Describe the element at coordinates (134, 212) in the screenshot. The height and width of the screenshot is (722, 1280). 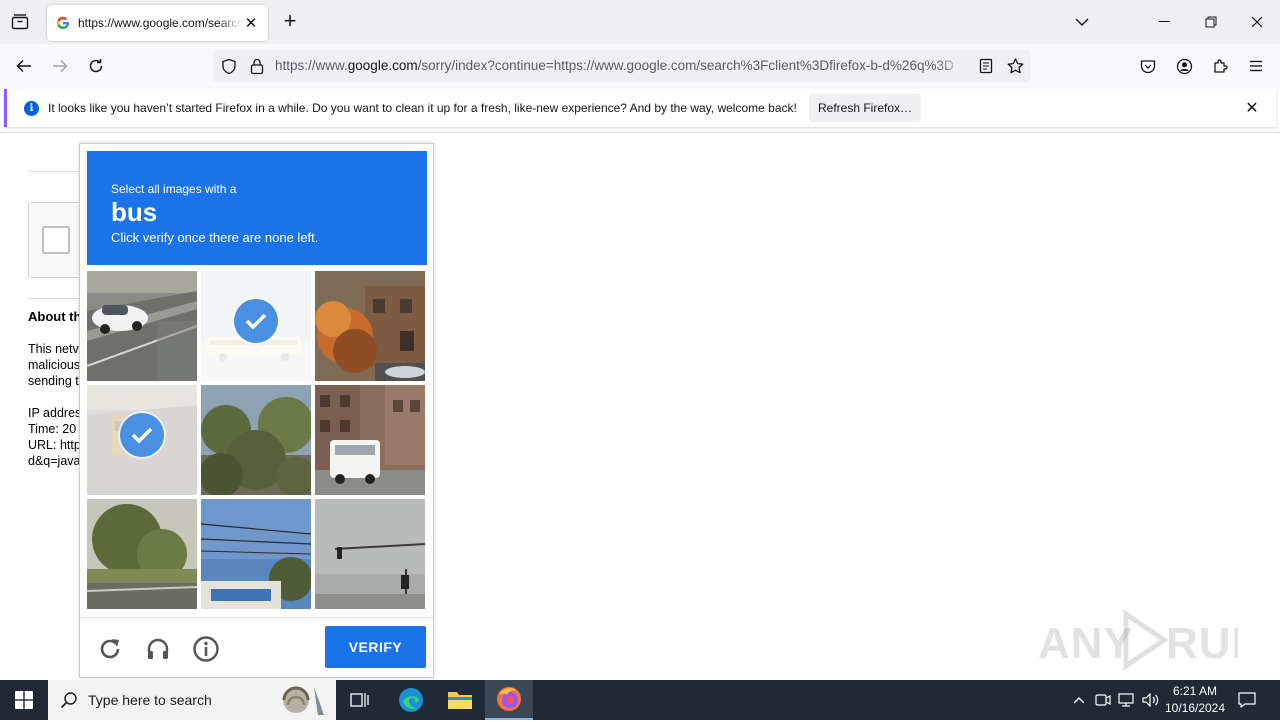
I see `captcha-target: bus` at that location.